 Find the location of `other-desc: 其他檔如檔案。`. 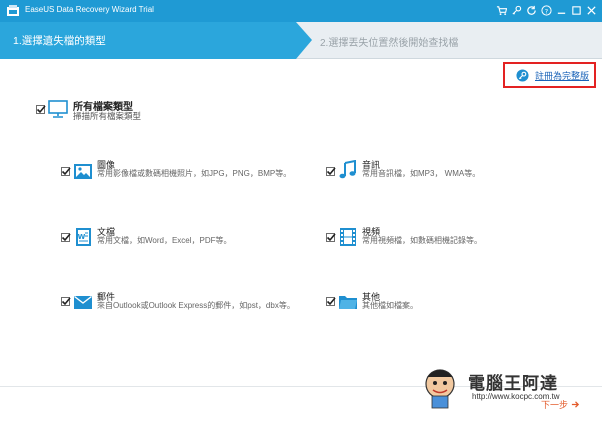

other-desc: 其他檔如檔案。 is located at coordinates (390, 305).